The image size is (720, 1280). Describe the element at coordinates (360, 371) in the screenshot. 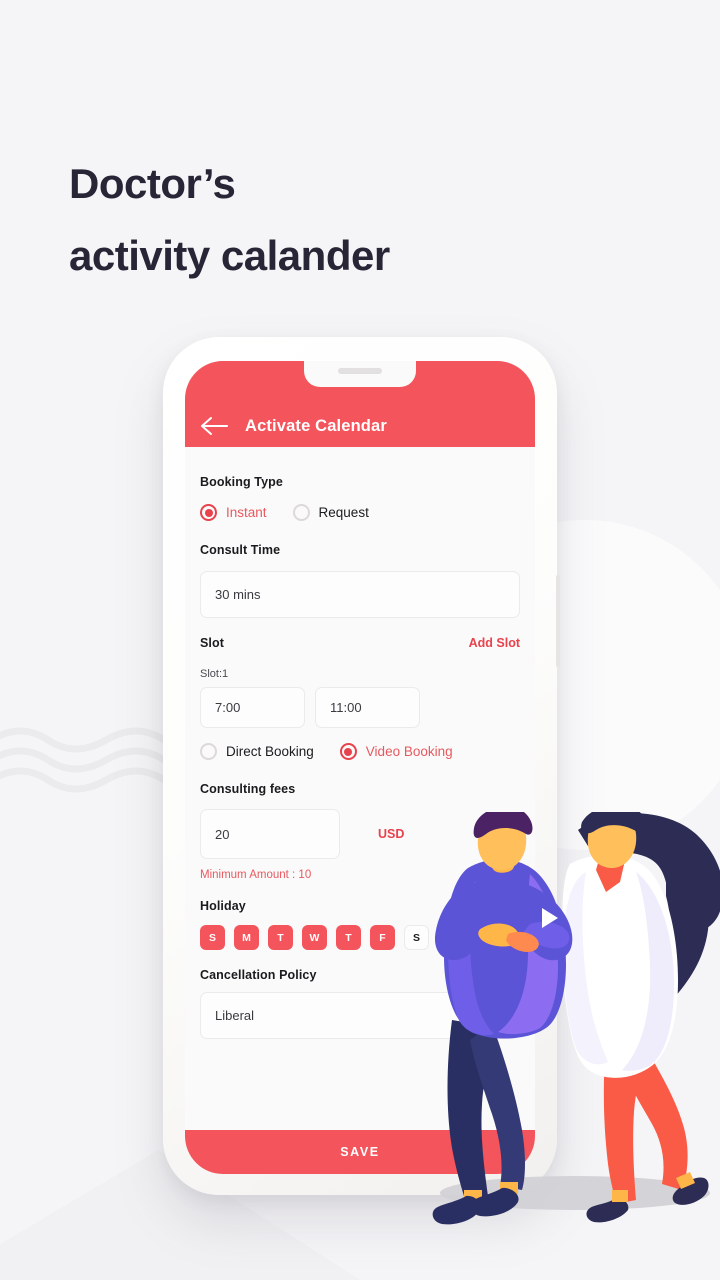

I see `phone-speaker` at that location.